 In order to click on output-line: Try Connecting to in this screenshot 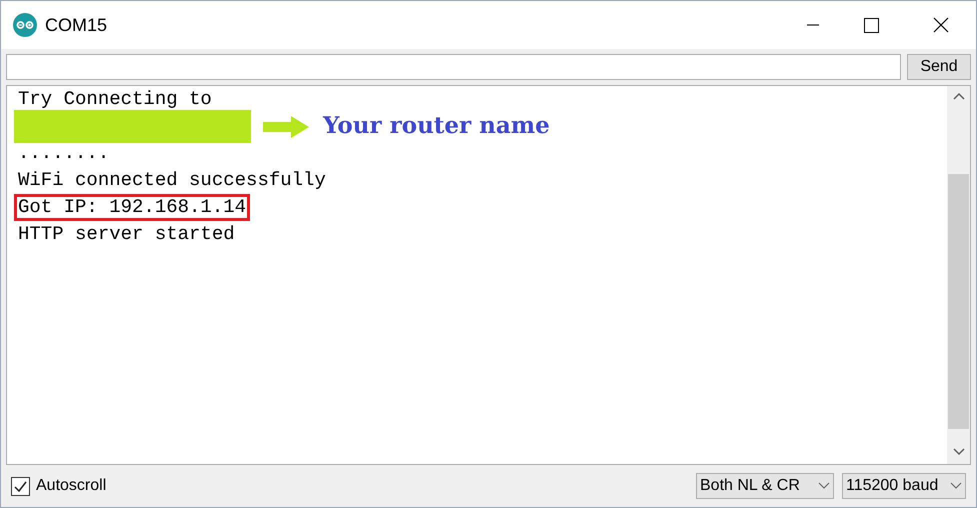, I will do `click(115, 99)`.